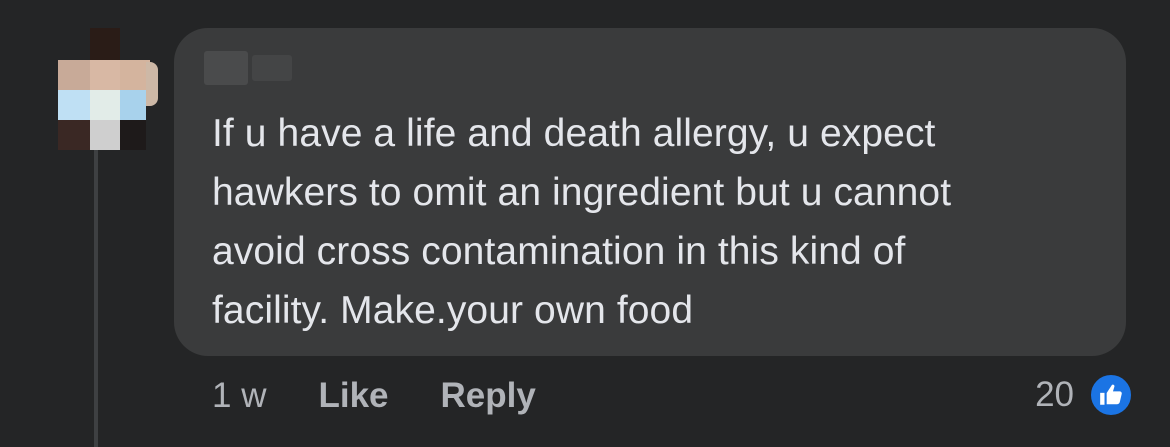 The height and width of the screenshot is (447, 1170). Describe the element at coordinates (1111, 395) in the screenshot. I see `thumbs-up-icon` at that location.